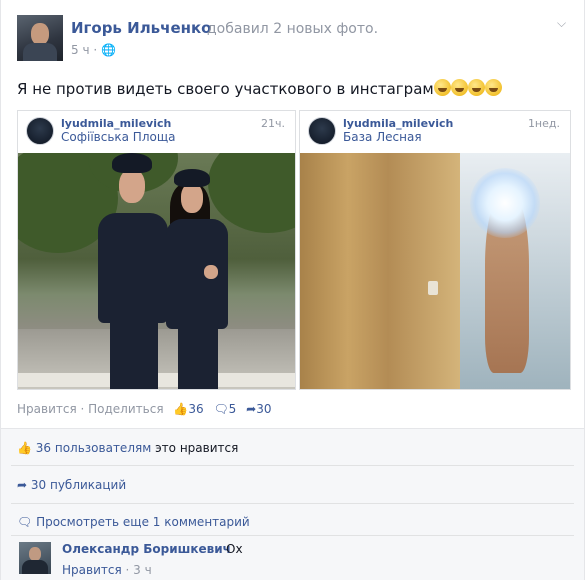 This screenshot has width=585, height=580. I want to click on officer-man-cap, so click(132, 163).